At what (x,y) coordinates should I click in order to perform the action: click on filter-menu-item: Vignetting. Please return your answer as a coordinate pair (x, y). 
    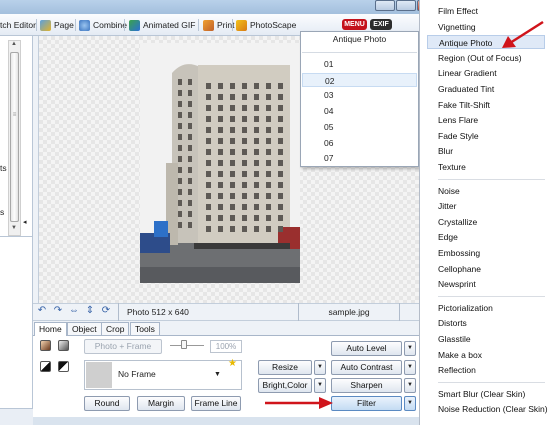
    Looking at the image, I should click on (457, 27).